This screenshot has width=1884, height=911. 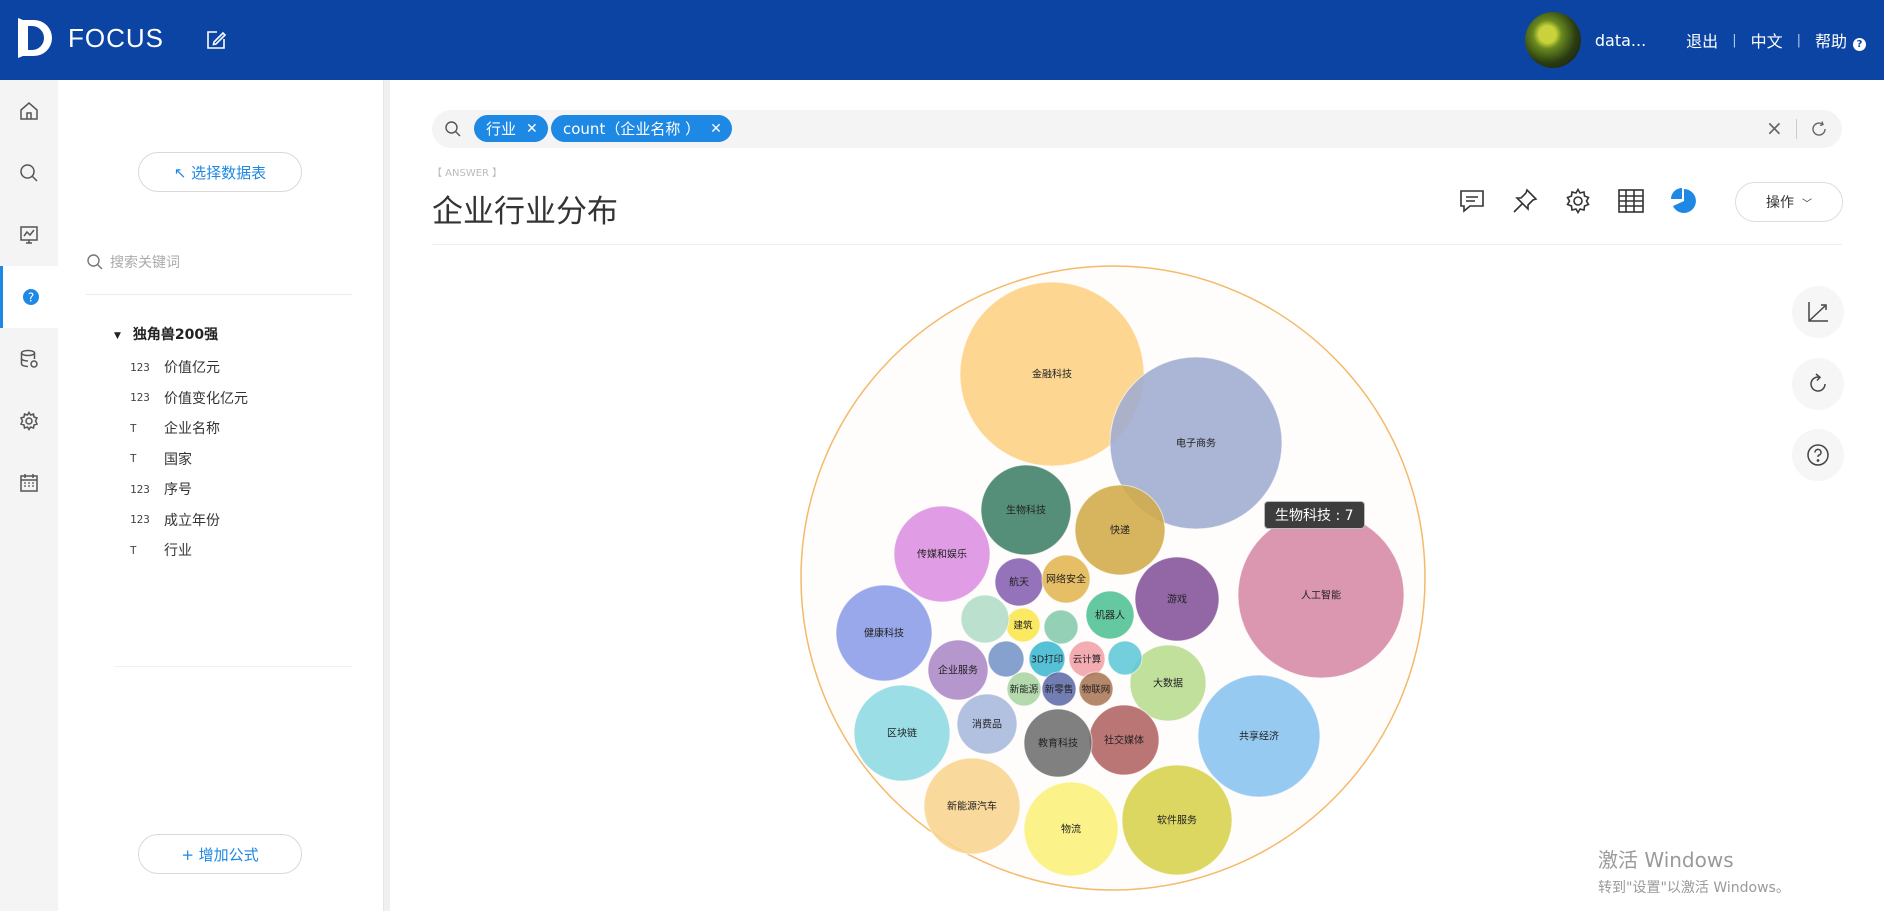 I want to click on bubble-label: 网络安全, so click(x=1066, y=579).